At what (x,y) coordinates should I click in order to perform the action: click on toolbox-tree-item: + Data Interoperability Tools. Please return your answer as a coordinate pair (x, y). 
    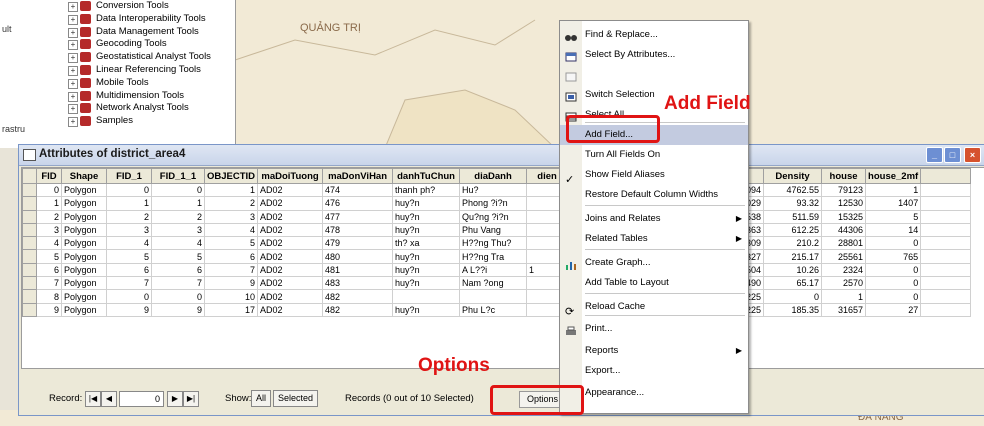
    Looking at the image, I should click on (148, 19).